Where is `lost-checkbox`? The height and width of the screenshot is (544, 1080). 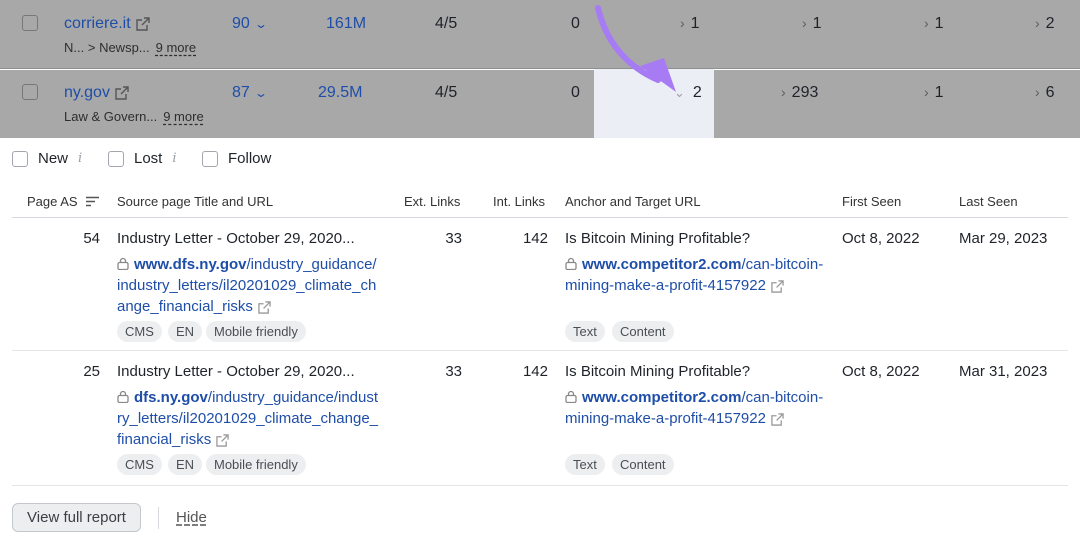 lost-checkbox is located at coordinates (116, 158).